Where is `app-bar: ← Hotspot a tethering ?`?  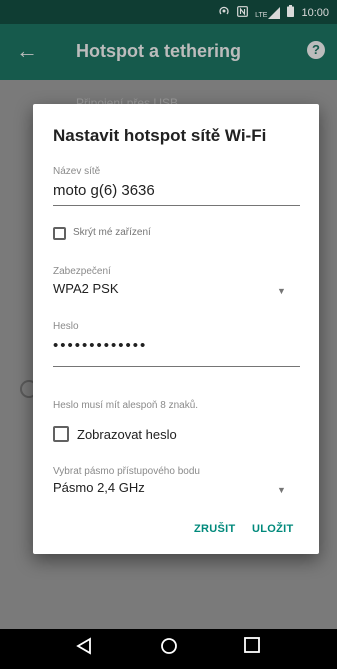
app-bar: ← Hotspot a tethering ? is located at coordinates (168, 52).